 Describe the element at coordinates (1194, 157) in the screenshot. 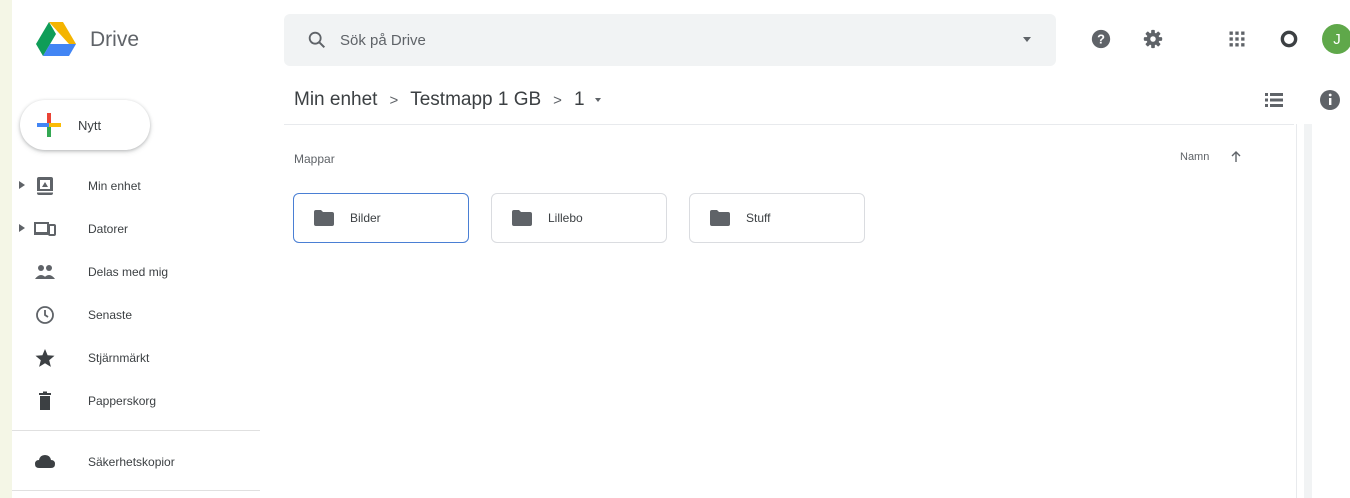

I see `sort-label: Namn` at that location.